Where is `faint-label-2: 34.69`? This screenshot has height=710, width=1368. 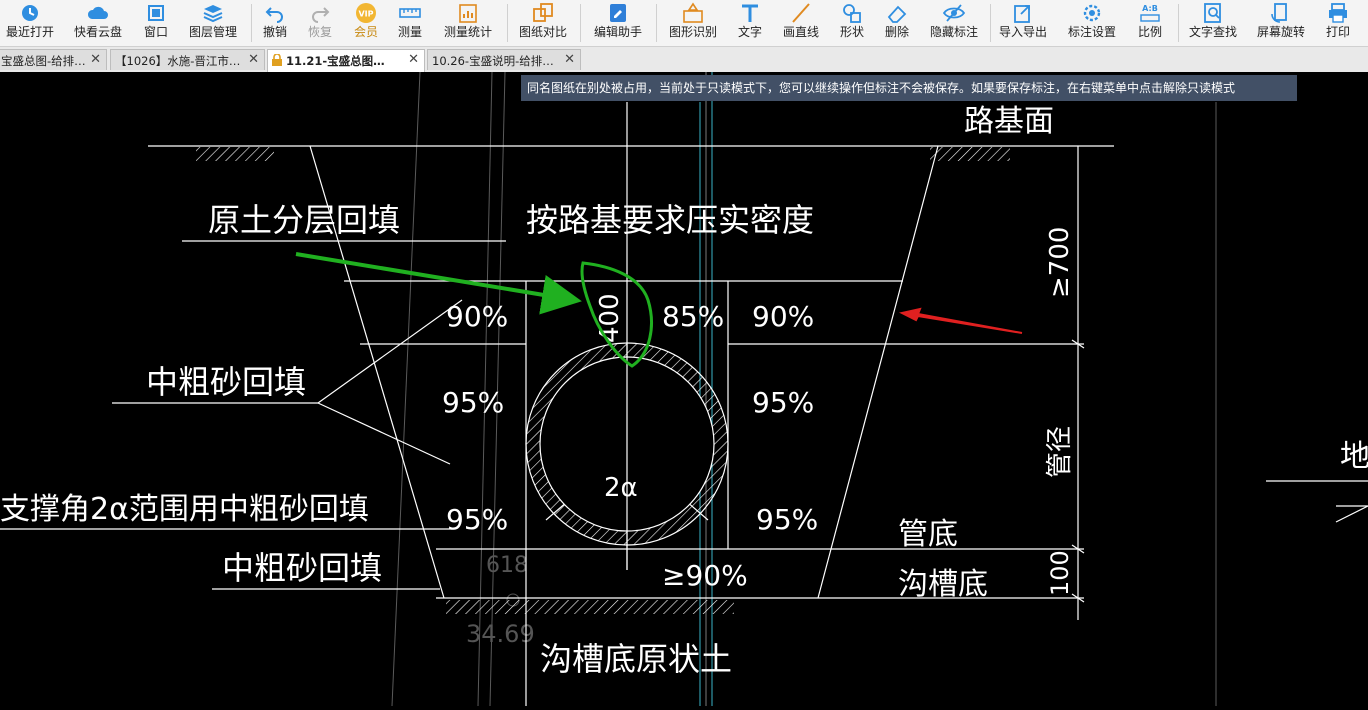 faint-label-2: 34.69 is located at coordinates (500, 634).